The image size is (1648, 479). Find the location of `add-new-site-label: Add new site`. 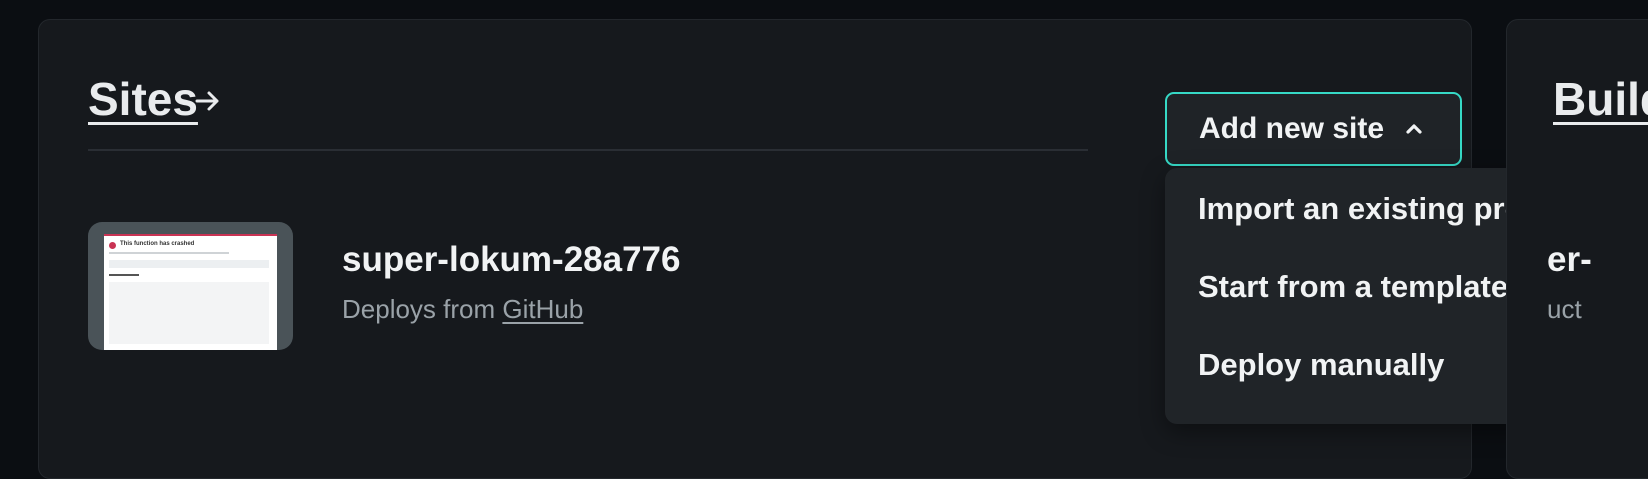

add-new-site-label: Add new site is located at coordinates (1292, 128).